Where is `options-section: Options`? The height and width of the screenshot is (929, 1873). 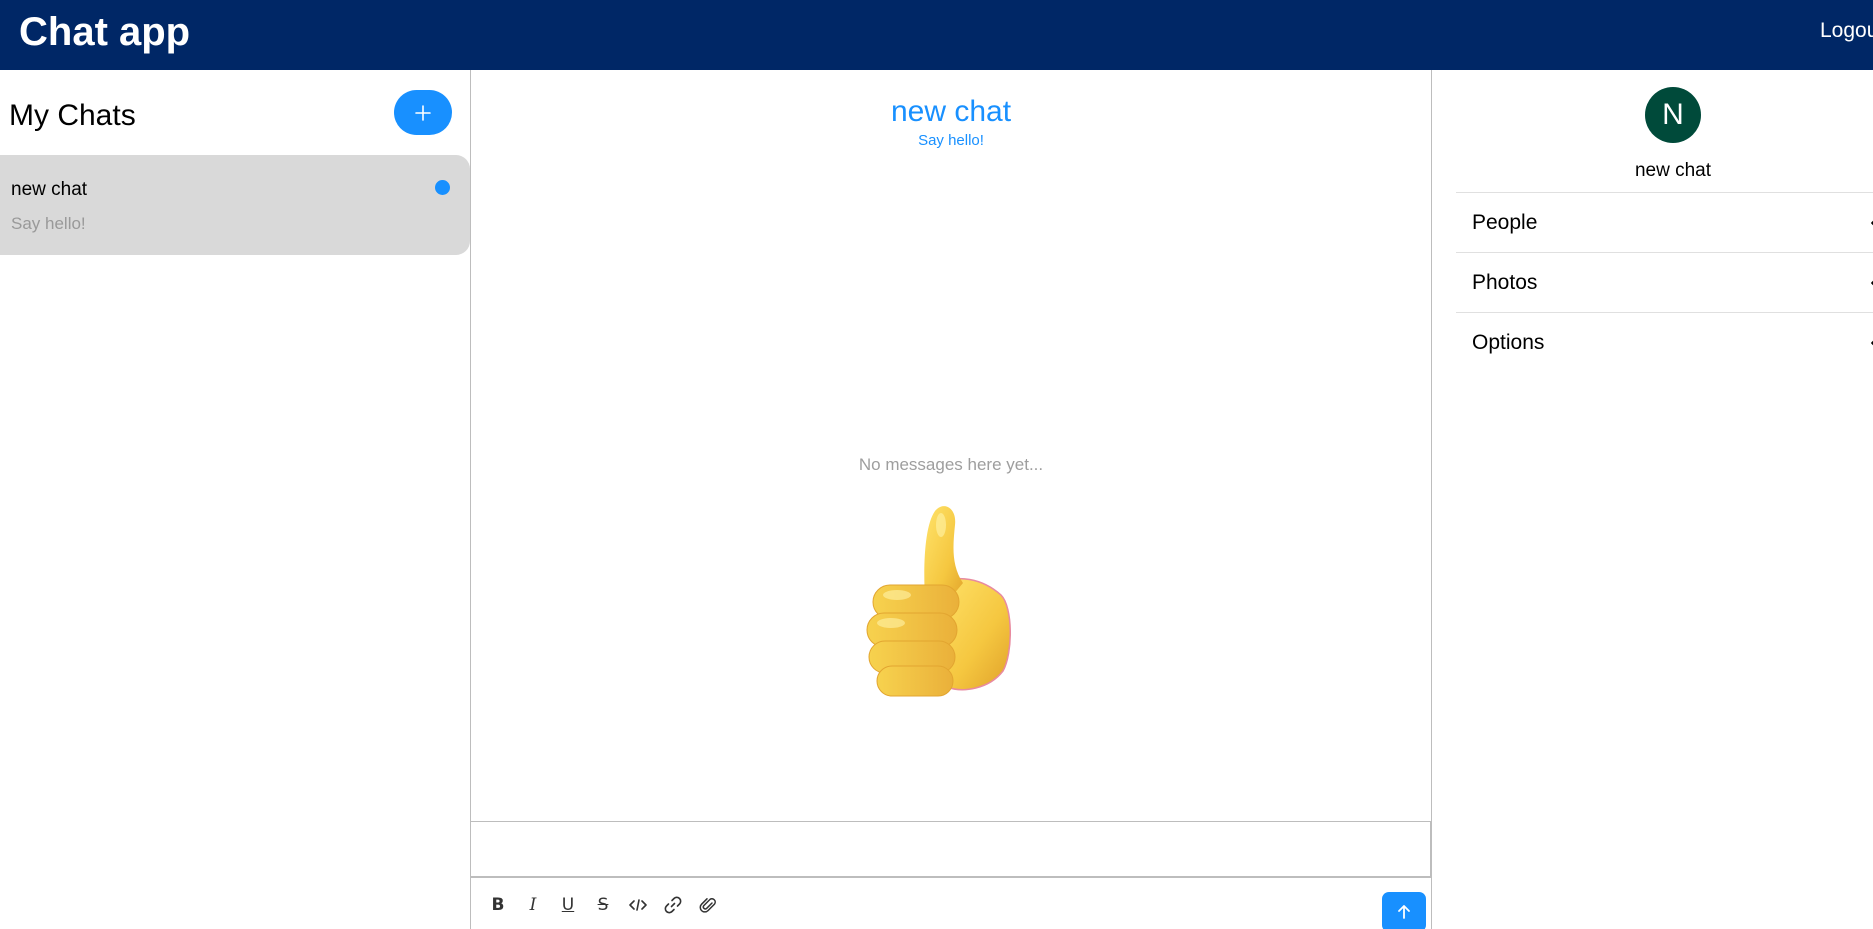
options-section: Options is located at coordinates (1664, 342).